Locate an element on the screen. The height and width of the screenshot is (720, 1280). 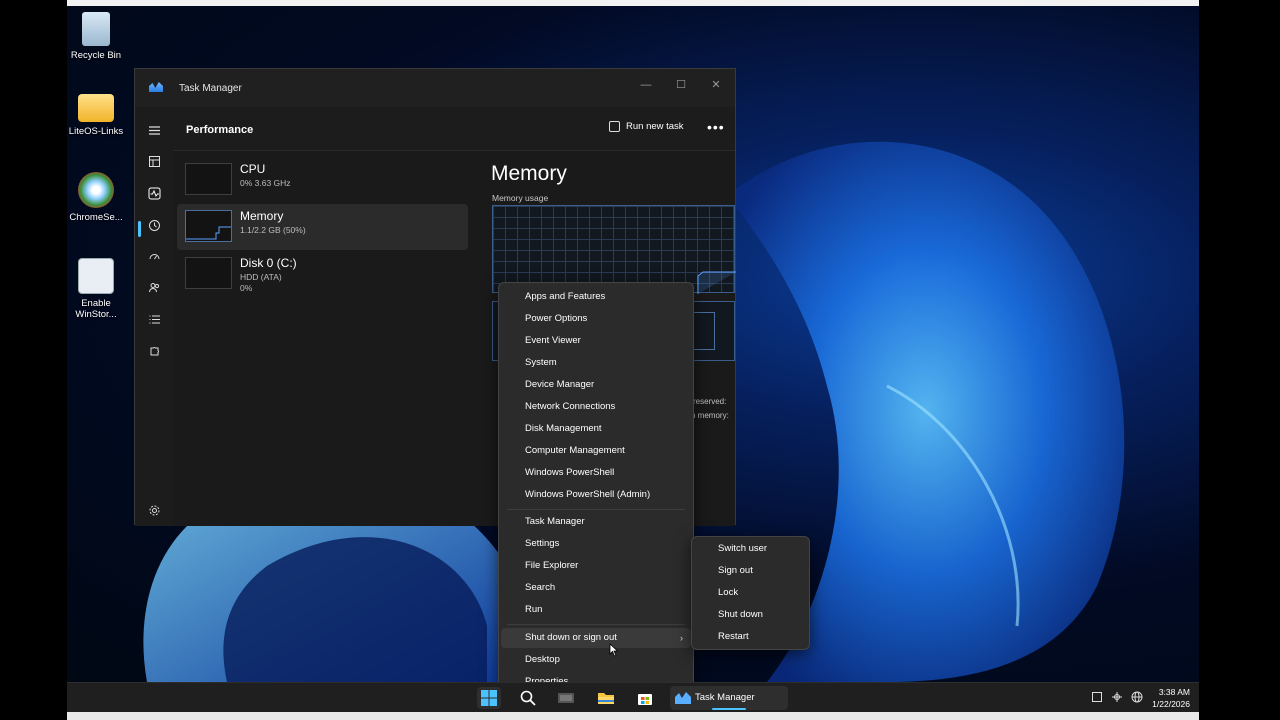
submenu-item-lock: Lock is located at coordinates (750, 593).